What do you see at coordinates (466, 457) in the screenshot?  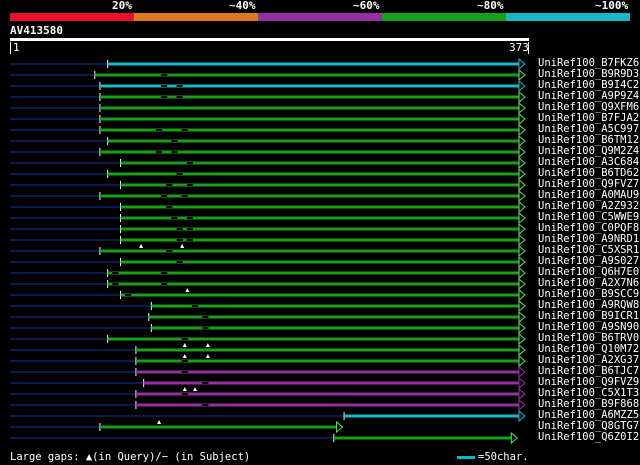 I see `scale-line` at bounding box center [466, 457].